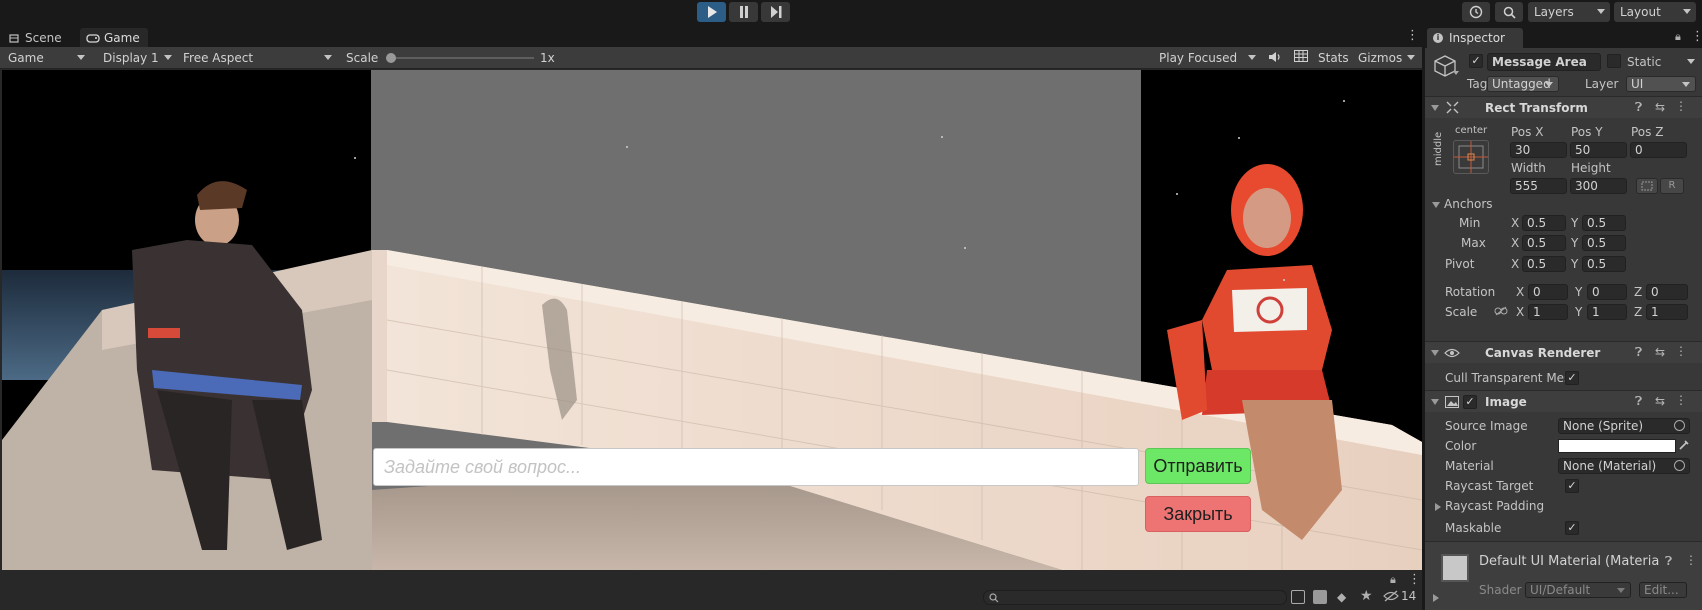 The height and width of the screenshot is (610, 1702). What do you see at coordinates (1607, 292) in the screenshot?
I see `rotation-y-field: 0` at bounding box center [1607, 292].